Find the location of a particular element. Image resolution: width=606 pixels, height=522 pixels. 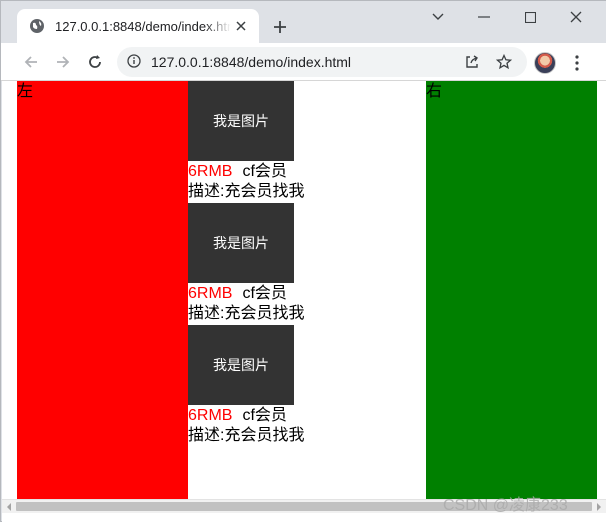

browser-tab: 127.0.0.1:8848/demo/index.html is located at coordinates (138, 26).